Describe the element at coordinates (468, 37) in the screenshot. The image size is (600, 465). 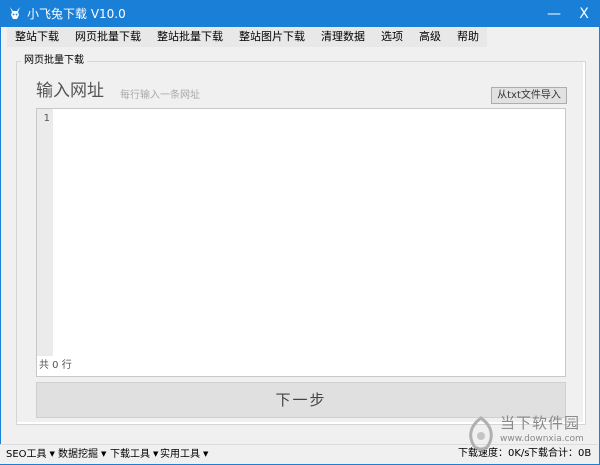
I see `menu-item-help: 帮助` at that location.